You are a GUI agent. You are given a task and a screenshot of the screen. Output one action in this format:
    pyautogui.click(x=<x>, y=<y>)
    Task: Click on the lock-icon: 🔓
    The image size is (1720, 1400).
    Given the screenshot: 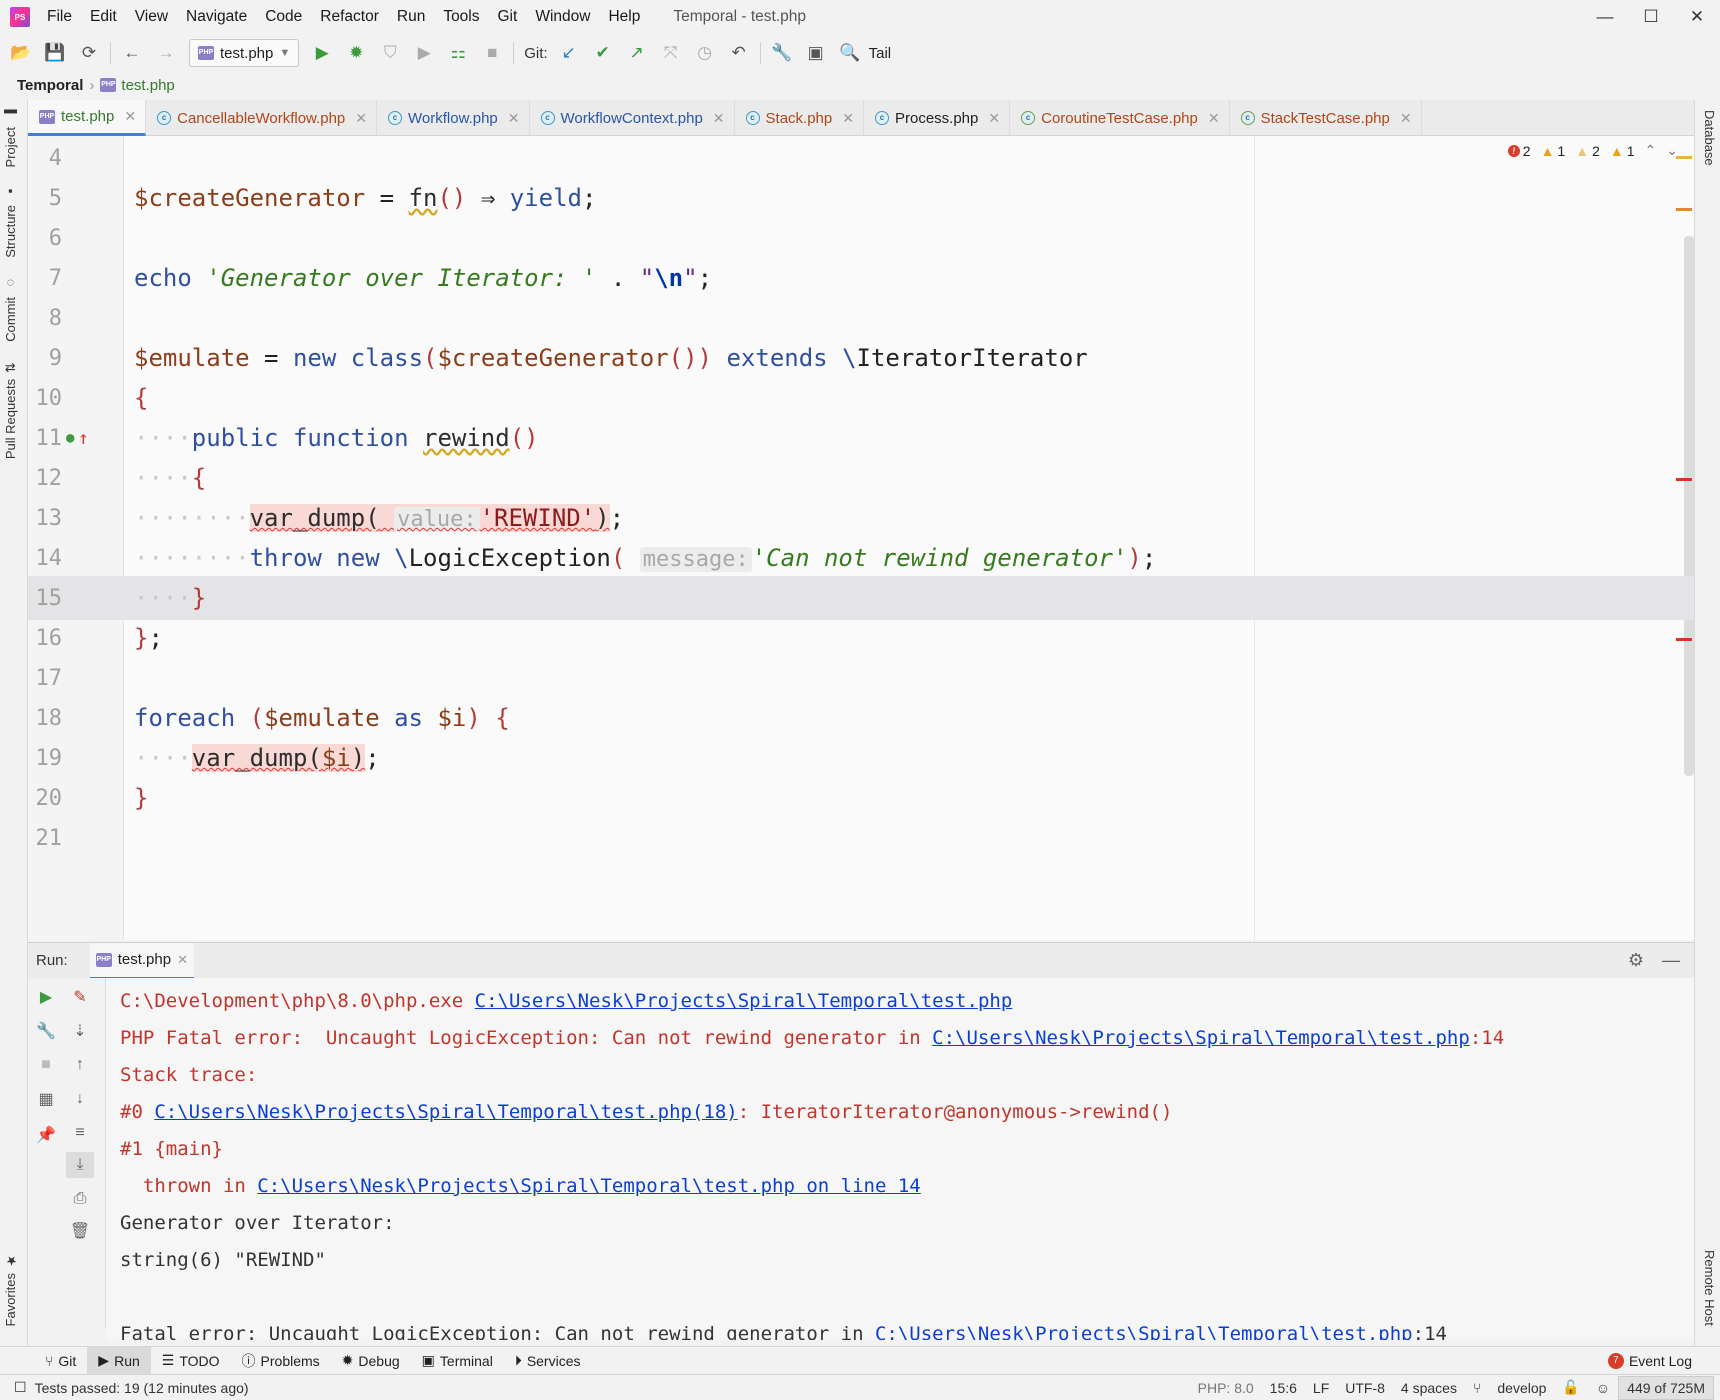 What is the action you would take?
    pyautogui.click(x=1570, y=1387)
    